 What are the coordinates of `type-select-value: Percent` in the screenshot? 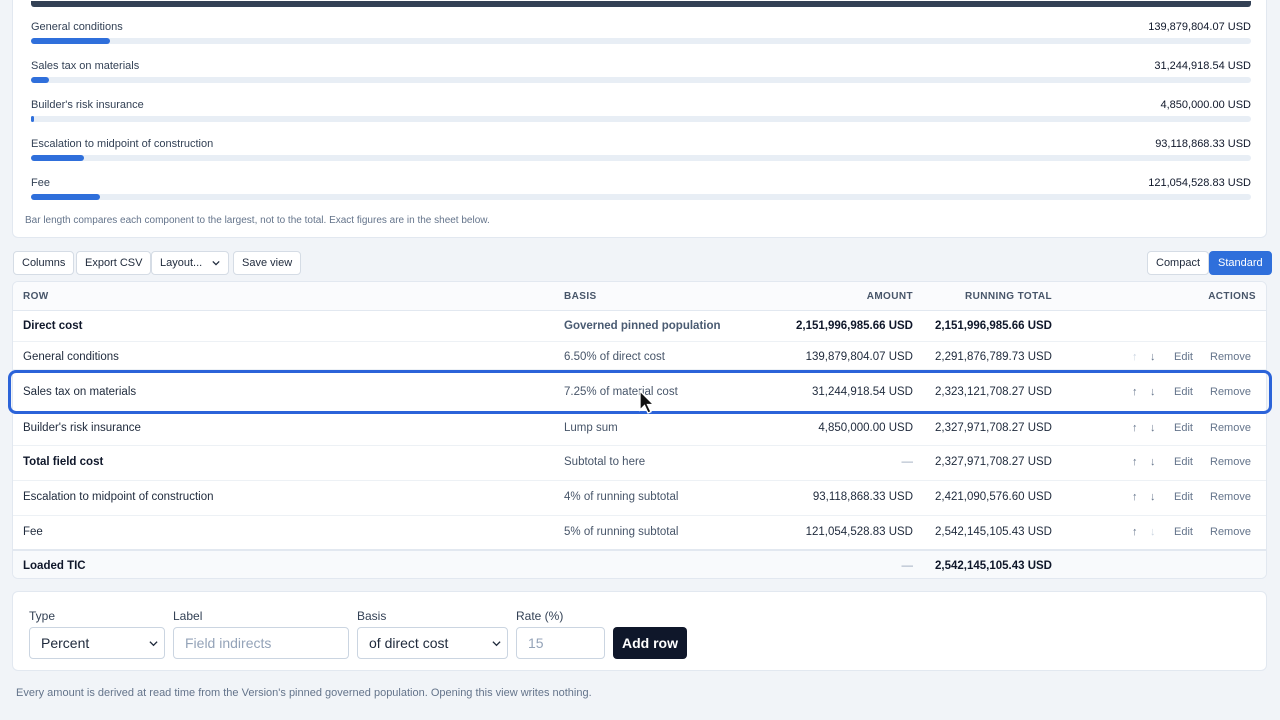 It's located at (65, 643).